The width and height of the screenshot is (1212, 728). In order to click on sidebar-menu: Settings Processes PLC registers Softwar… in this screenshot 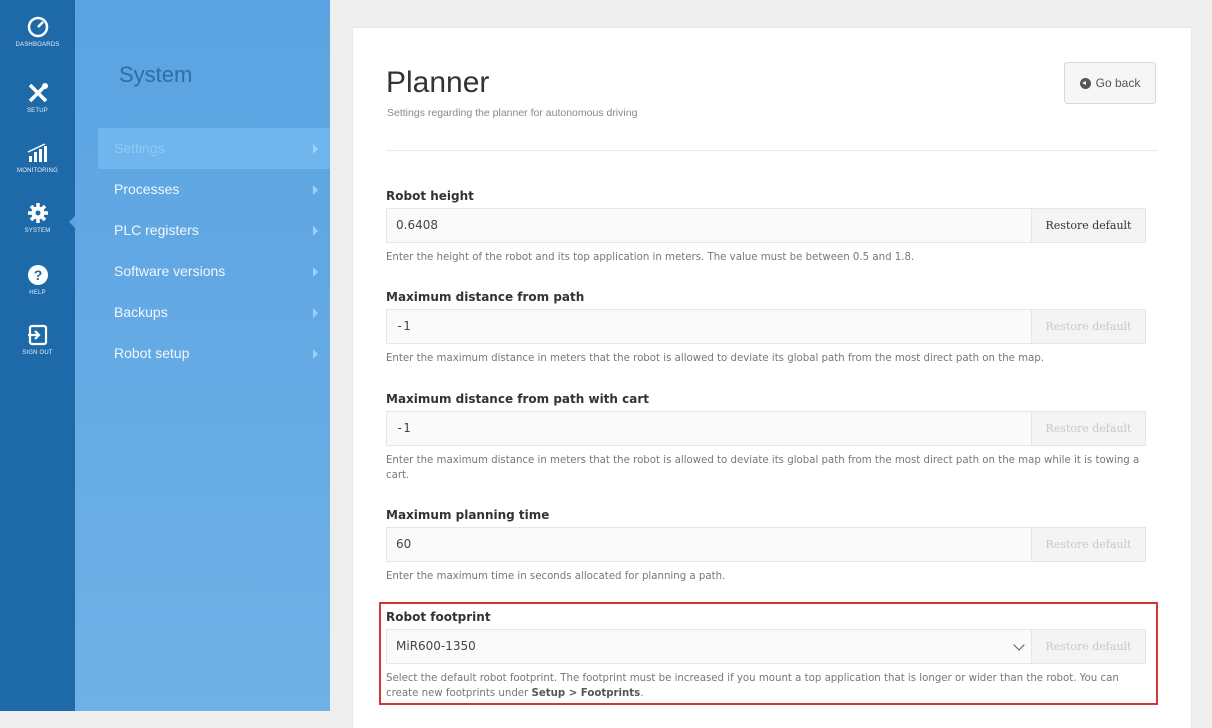, I will do `click(214, 251)`.